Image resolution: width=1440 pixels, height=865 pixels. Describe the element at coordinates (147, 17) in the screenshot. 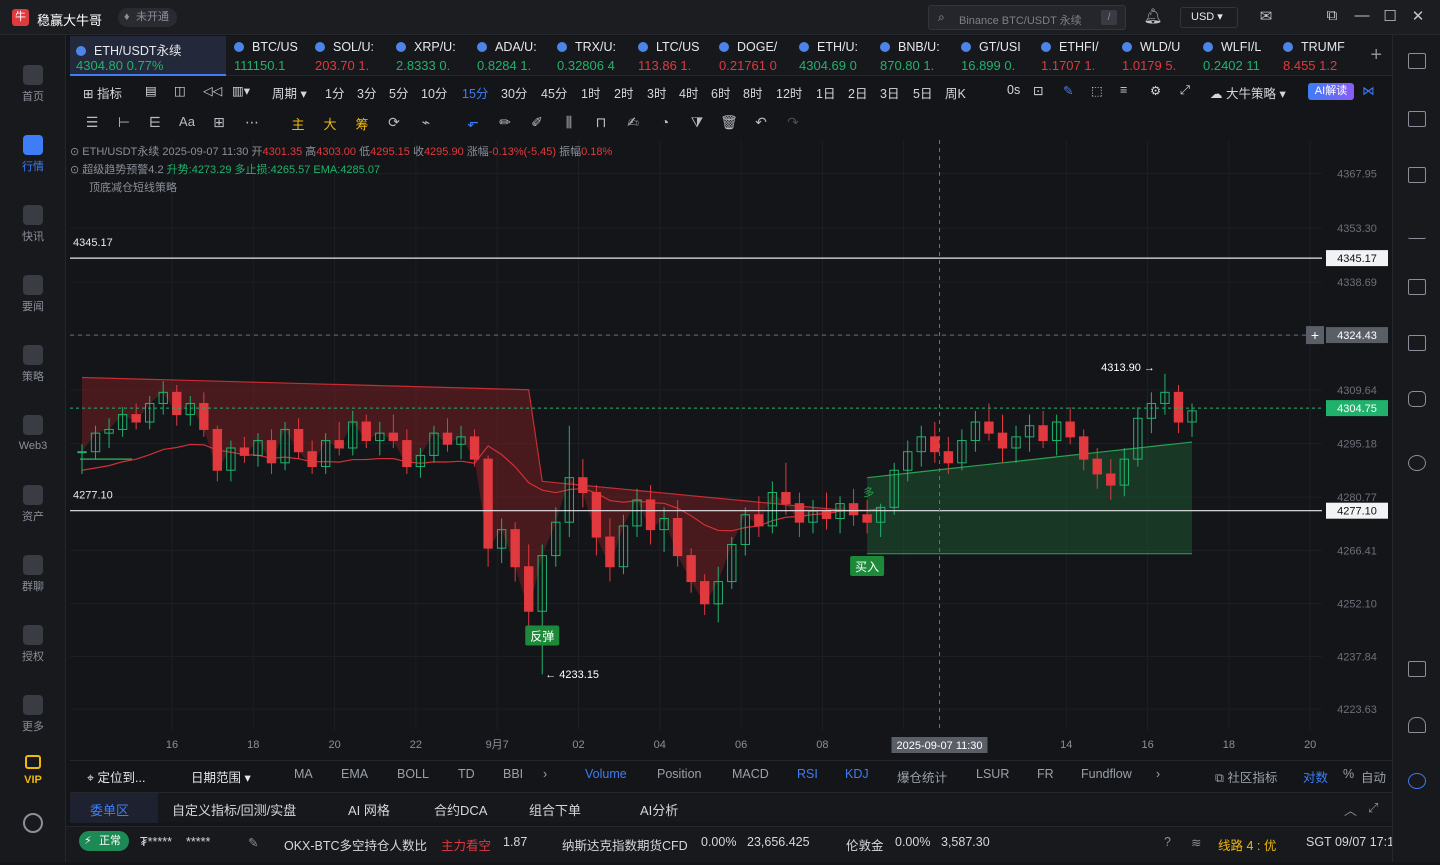

I see `vip-status-badge: 未开通` at that location.